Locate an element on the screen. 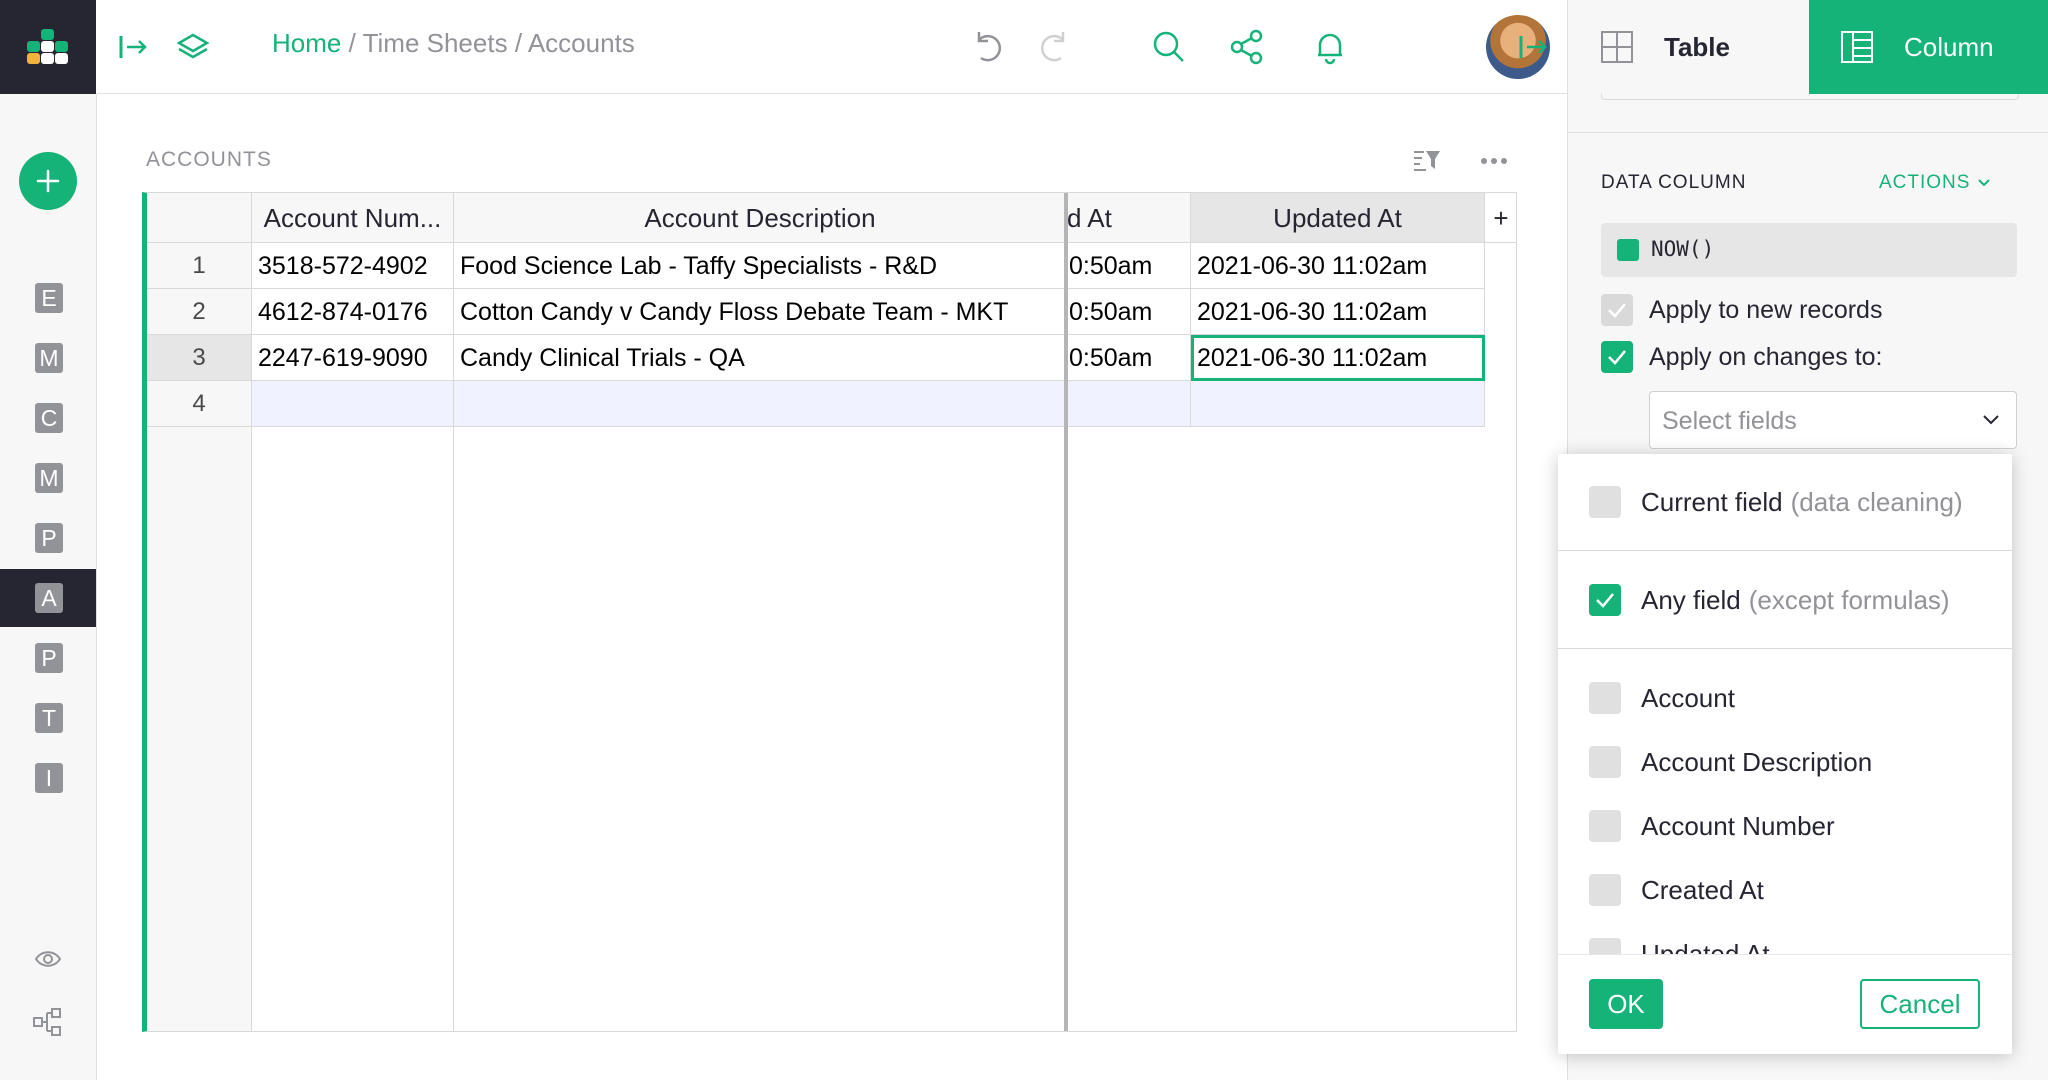  cell-updated-at-selected: 2021-06-30 11:02am is located at coordinates (1338, 358).